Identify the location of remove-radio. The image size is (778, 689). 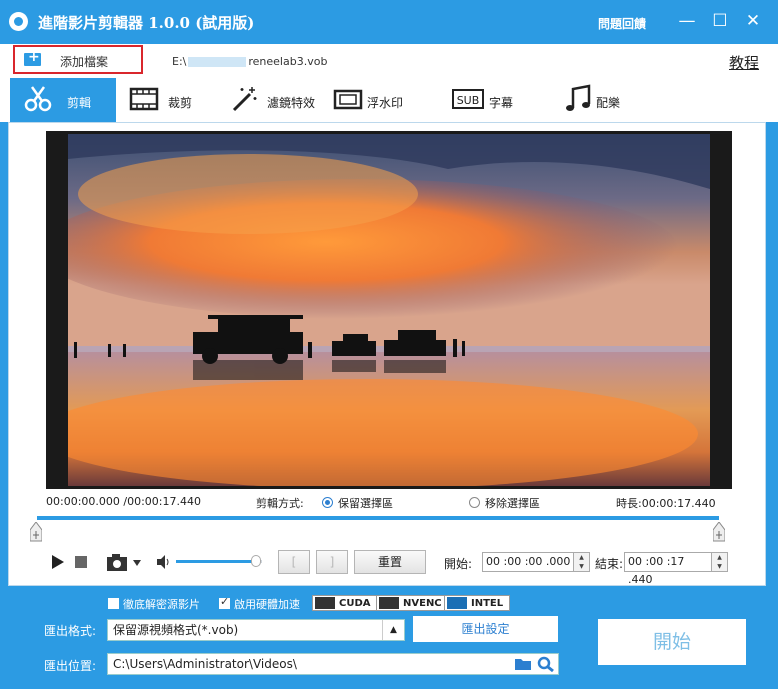
(474, 502).